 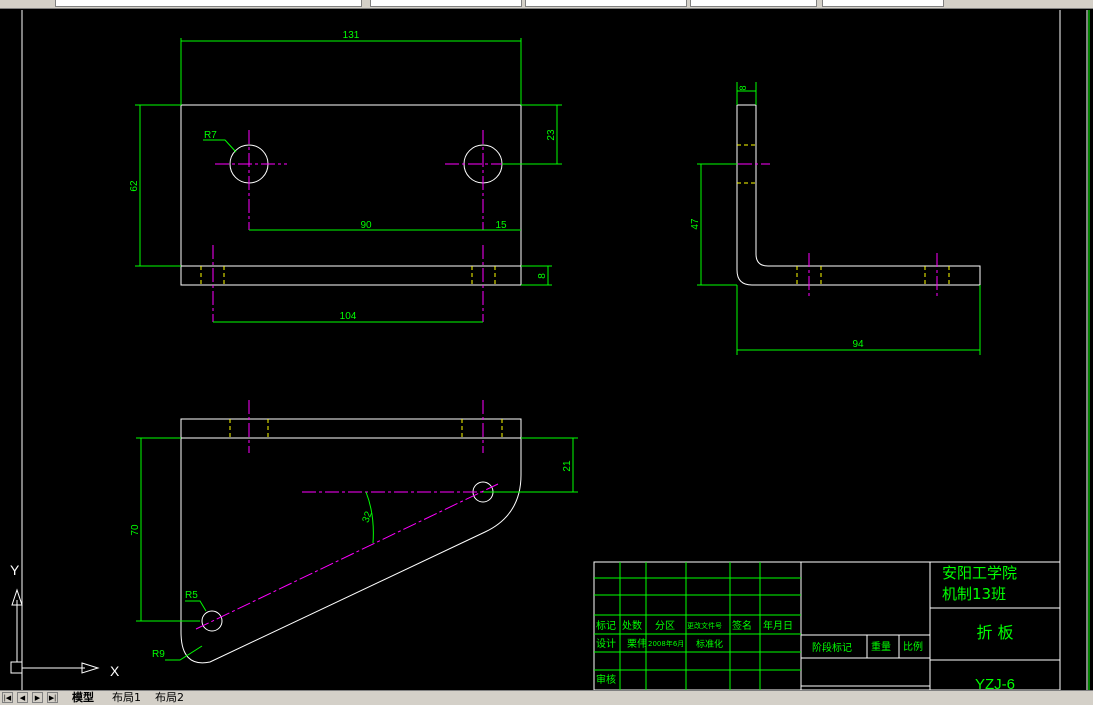 What do you see at coordinates (15, 570) in the screenshot?
I see `ucs-y-label: Y` at bounding box center [15, 570].